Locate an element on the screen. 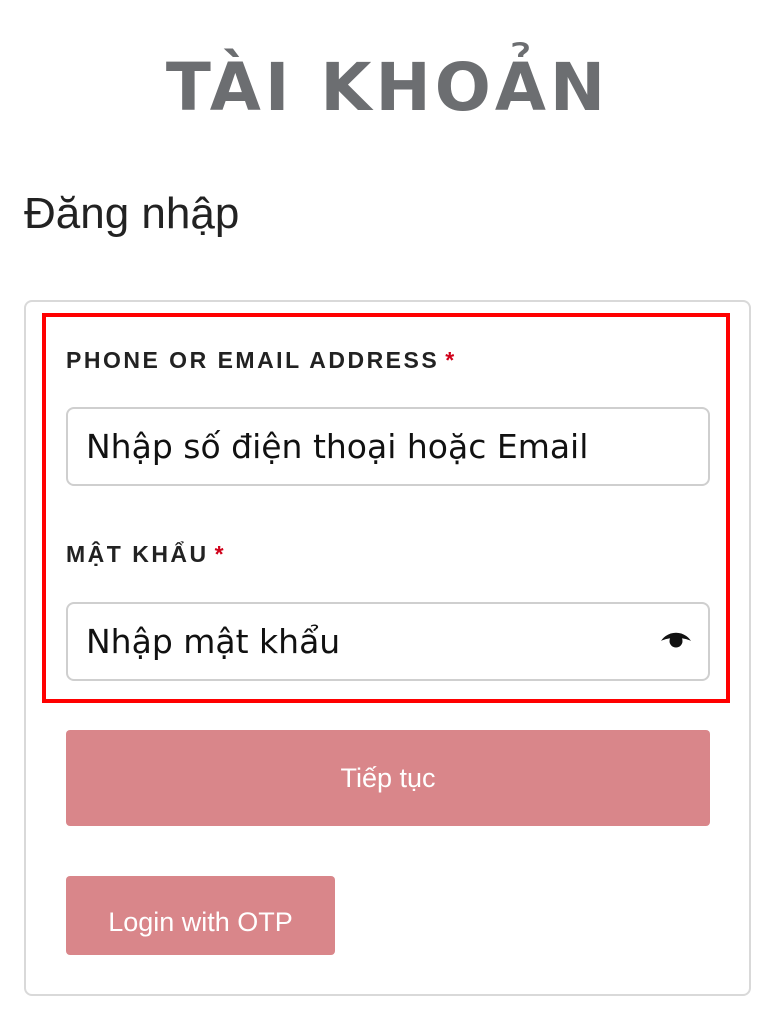  password-label-text: MẬT KHẨU is located at coordinates (137, 554).